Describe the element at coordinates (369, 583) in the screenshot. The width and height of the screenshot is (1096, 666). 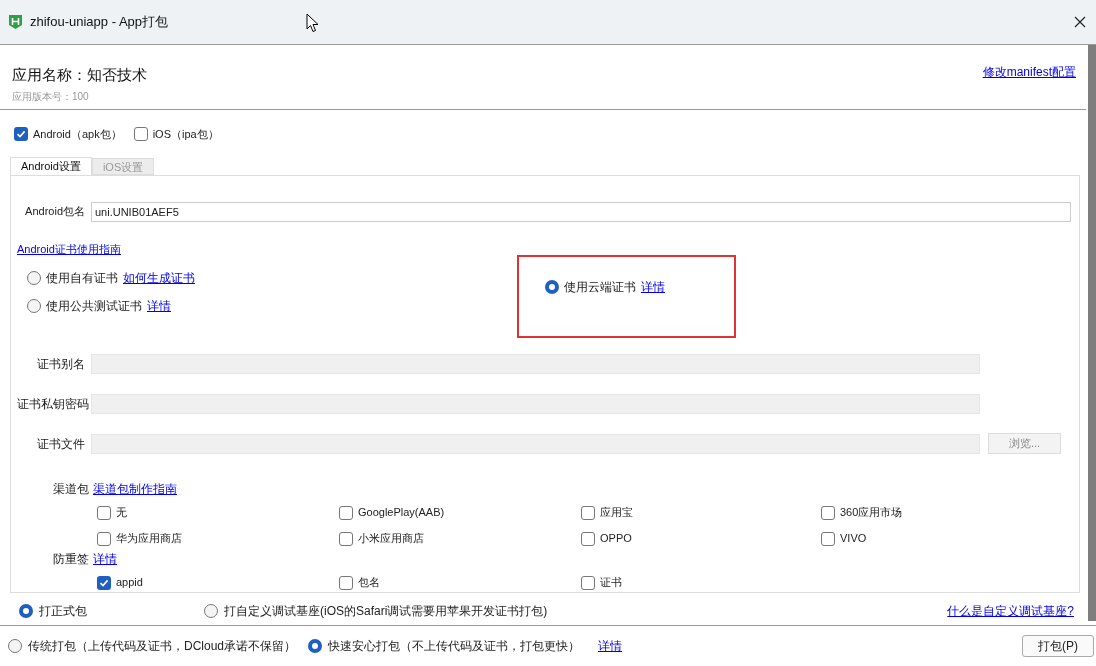
I see `checkbox-label: 包名` at that location.